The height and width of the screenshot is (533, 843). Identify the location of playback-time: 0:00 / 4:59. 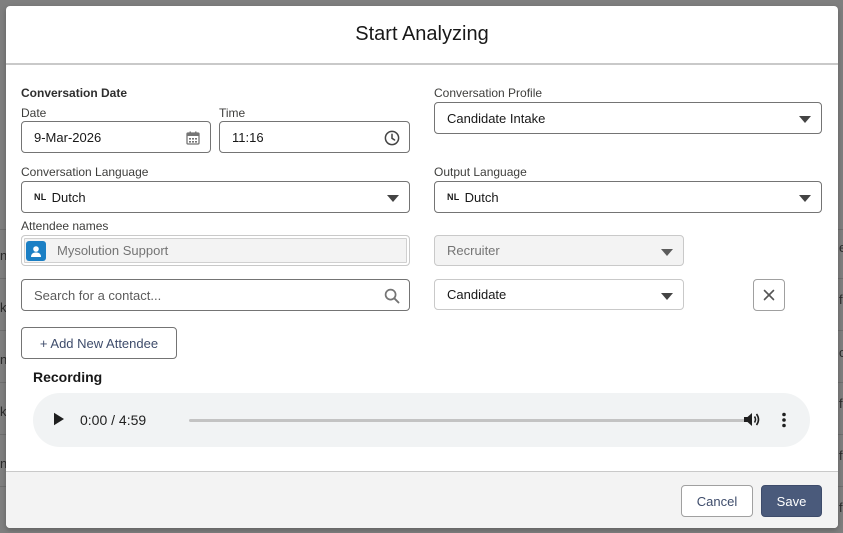
(113, 420).